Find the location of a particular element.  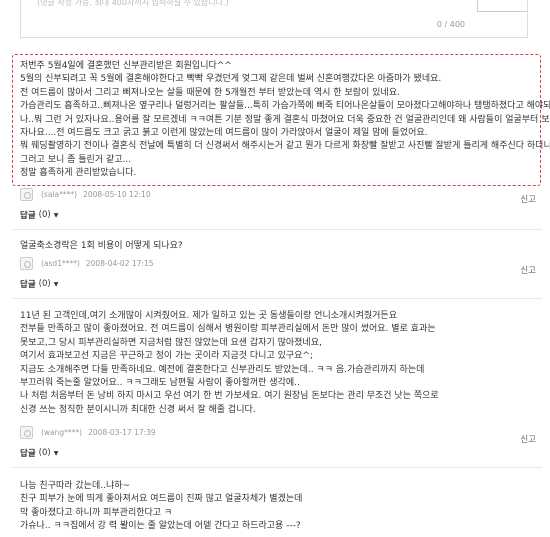

comment-input: (댓글 작성 가능, 최대 400자까지 입력하실 수 있습니다.) is located at coordinates (274, 19).